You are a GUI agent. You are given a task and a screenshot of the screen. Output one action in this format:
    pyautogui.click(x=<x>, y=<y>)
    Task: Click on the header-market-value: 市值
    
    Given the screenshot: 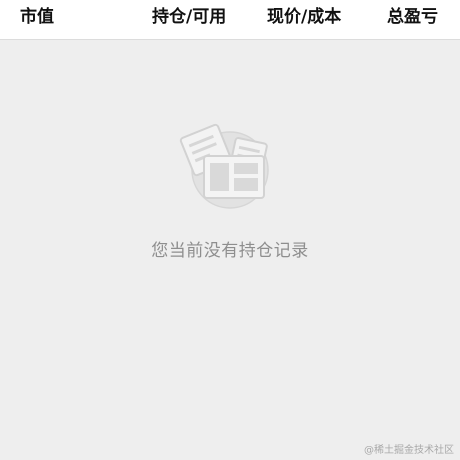 What is the action you would take?
    pyautogui.click(x=37, y=20)
    